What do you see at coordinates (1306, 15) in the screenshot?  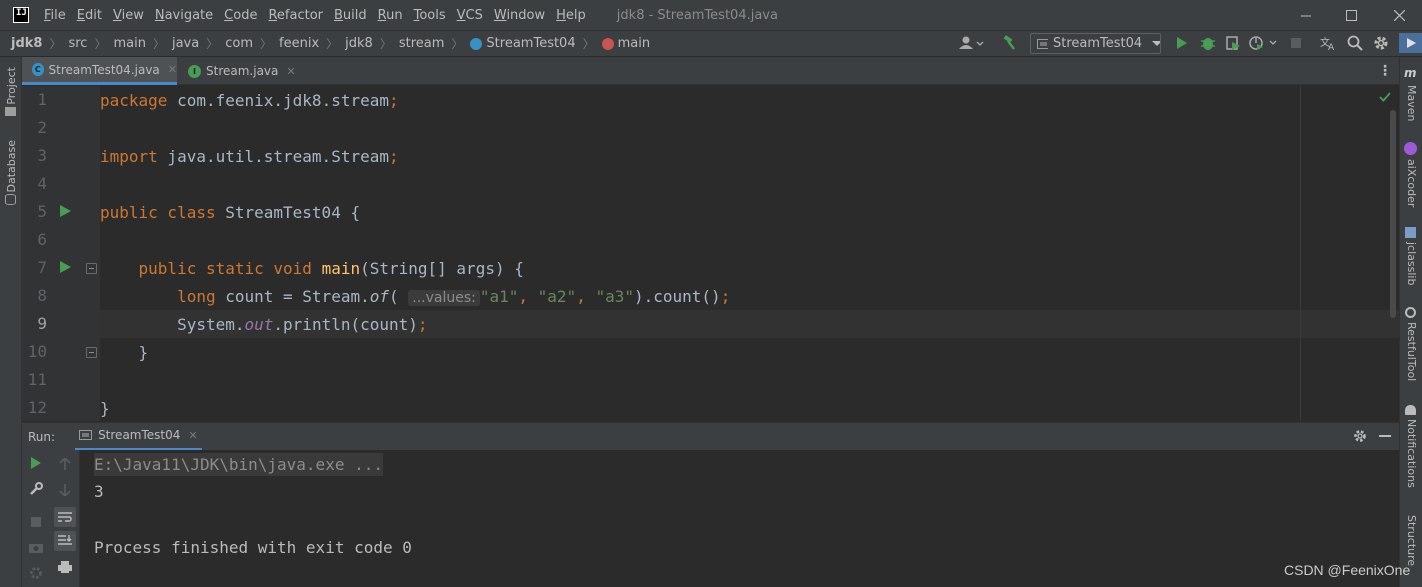 I see `minimize-button` at bounding box center [1306, 15].